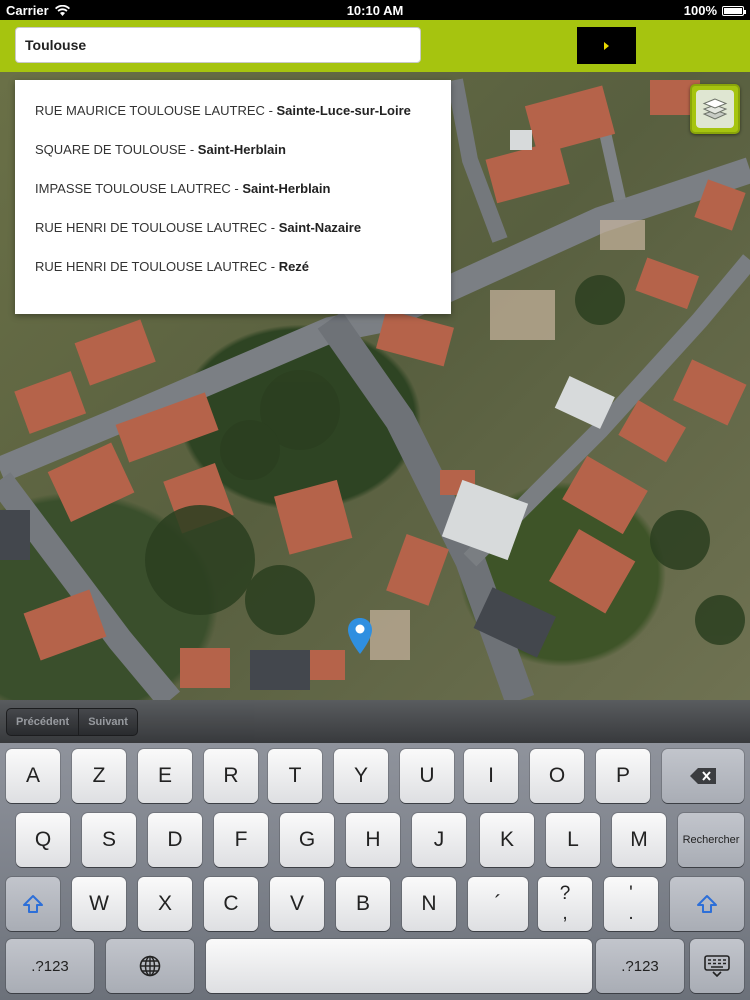  Describe the element at coordinates (640, 966) in the screenshot. I see `numbers-key-right: .?123` at that location.